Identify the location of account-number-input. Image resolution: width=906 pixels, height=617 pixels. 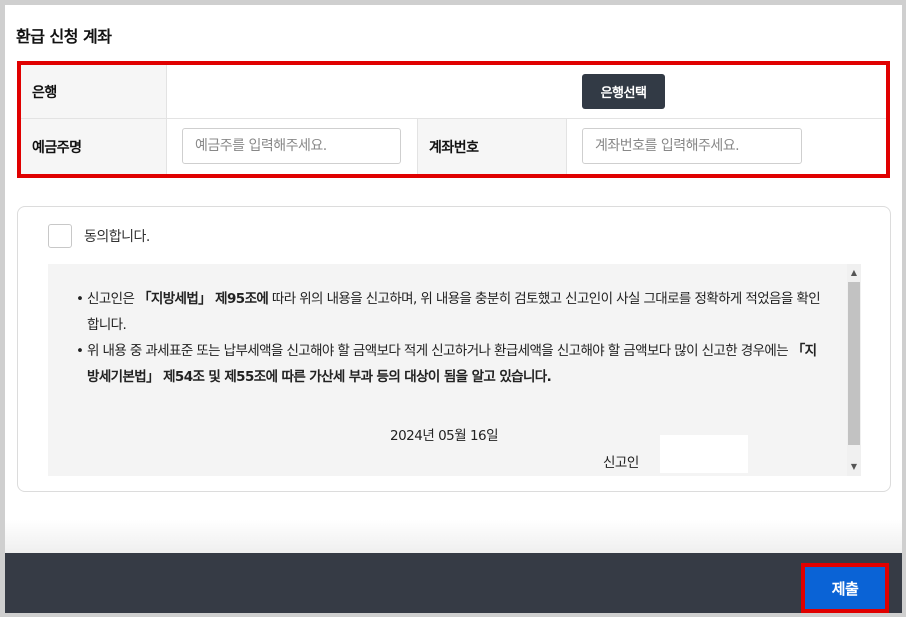
(692, 146).